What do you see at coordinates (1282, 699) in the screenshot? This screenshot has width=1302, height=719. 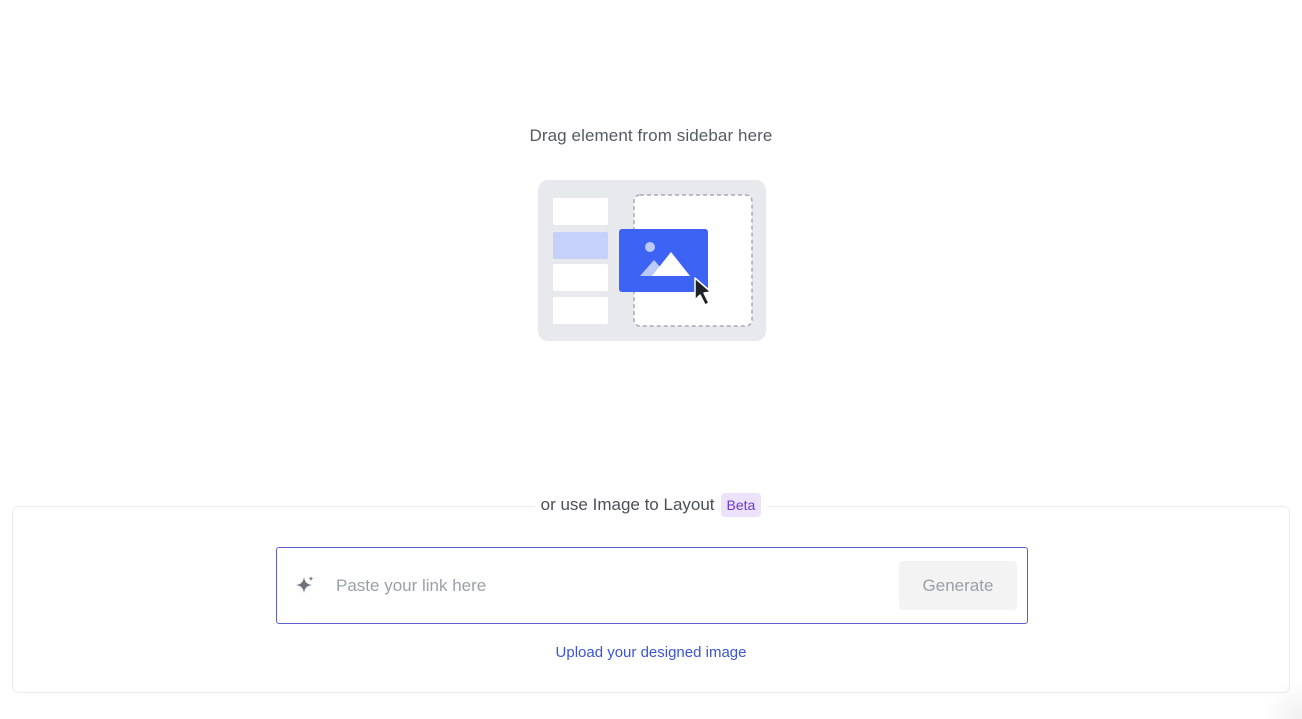 I see `corner-shadow` at bounding box center [1282, 699].